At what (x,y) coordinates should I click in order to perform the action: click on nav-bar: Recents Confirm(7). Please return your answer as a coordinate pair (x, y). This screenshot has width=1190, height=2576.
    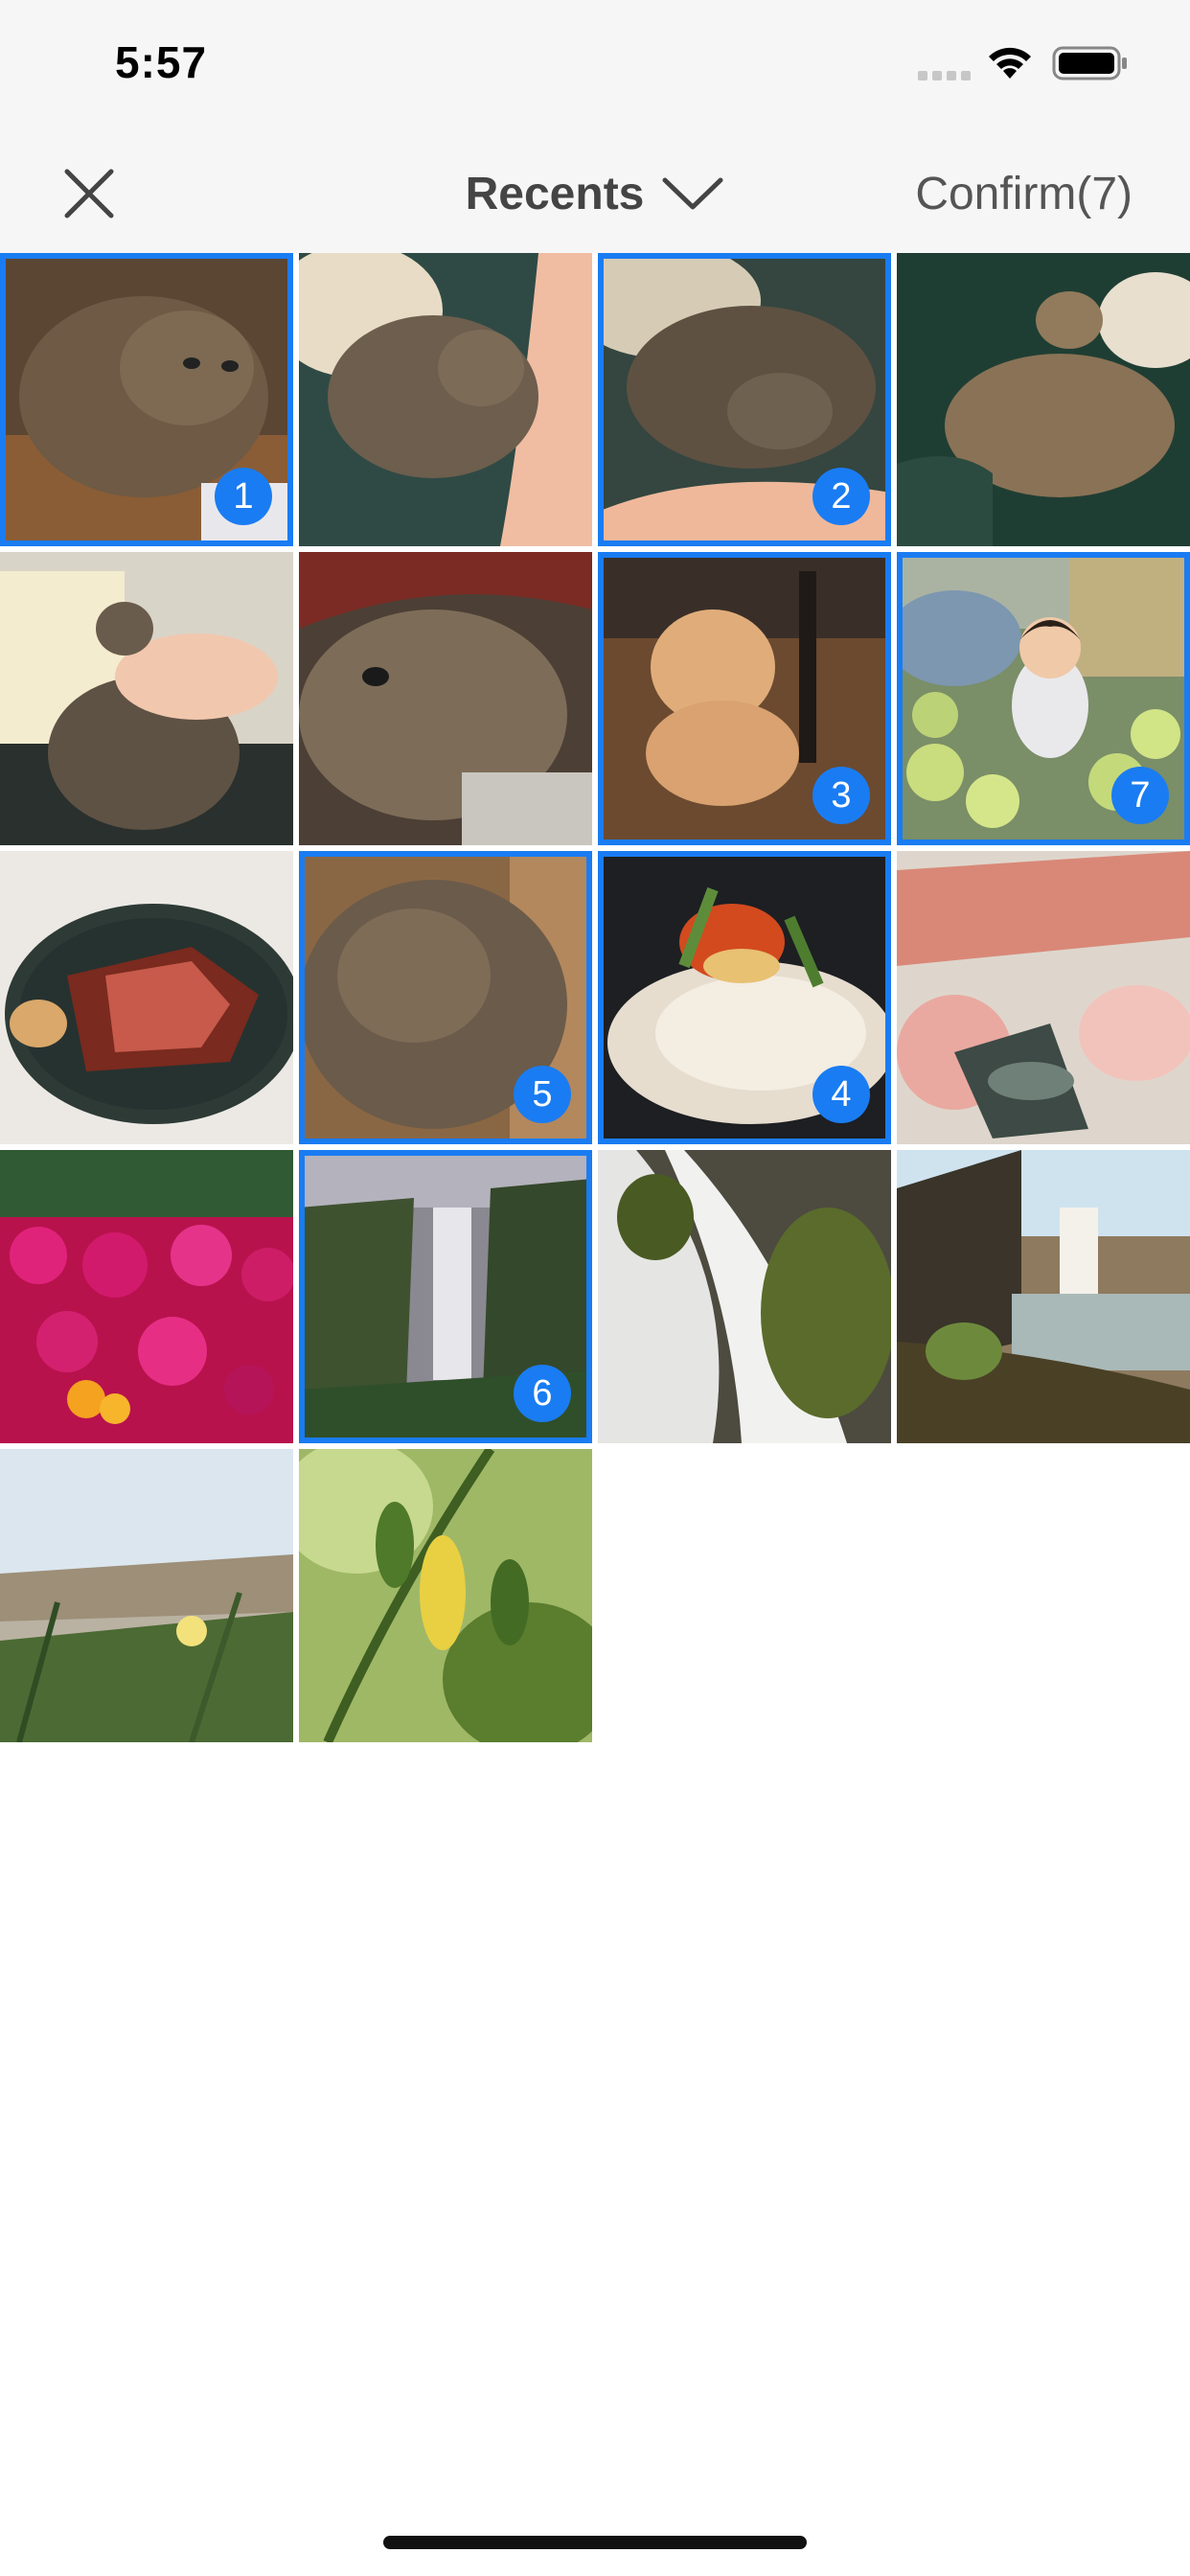
    Looking at the image, I should click on (595, 193).